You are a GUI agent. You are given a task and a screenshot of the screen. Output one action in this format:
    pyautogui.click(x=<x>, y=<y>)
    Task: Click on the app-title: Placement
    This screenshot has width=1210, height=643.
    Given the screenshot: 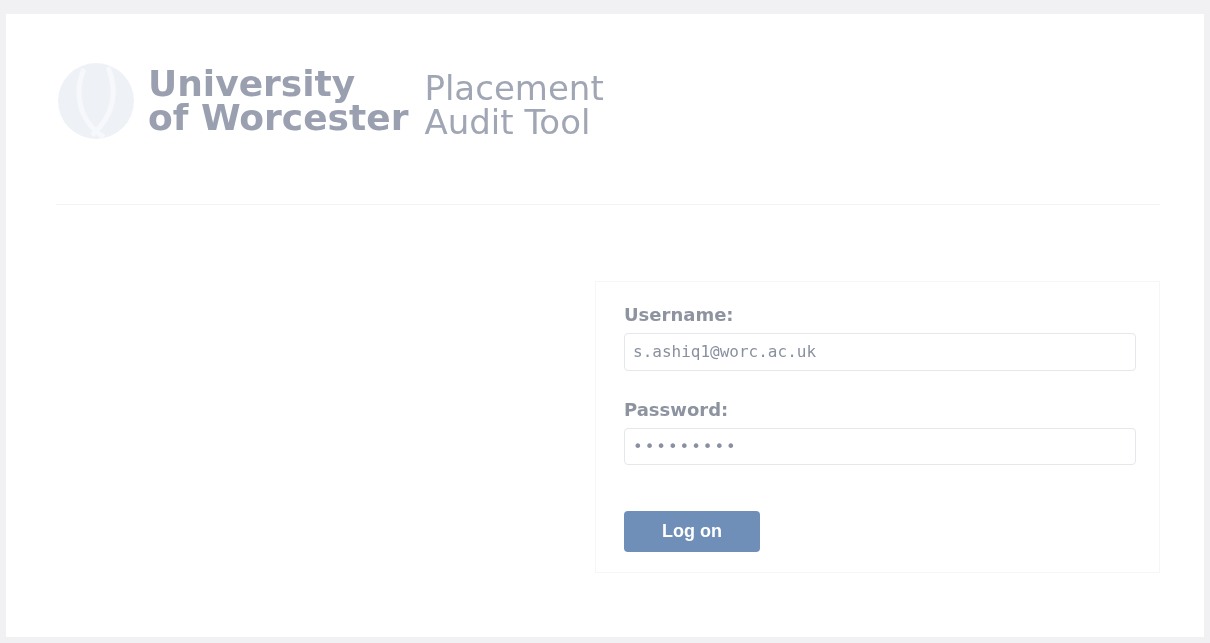 What is the action you would take?
    pyautogui.click(x=514, y=88)
    